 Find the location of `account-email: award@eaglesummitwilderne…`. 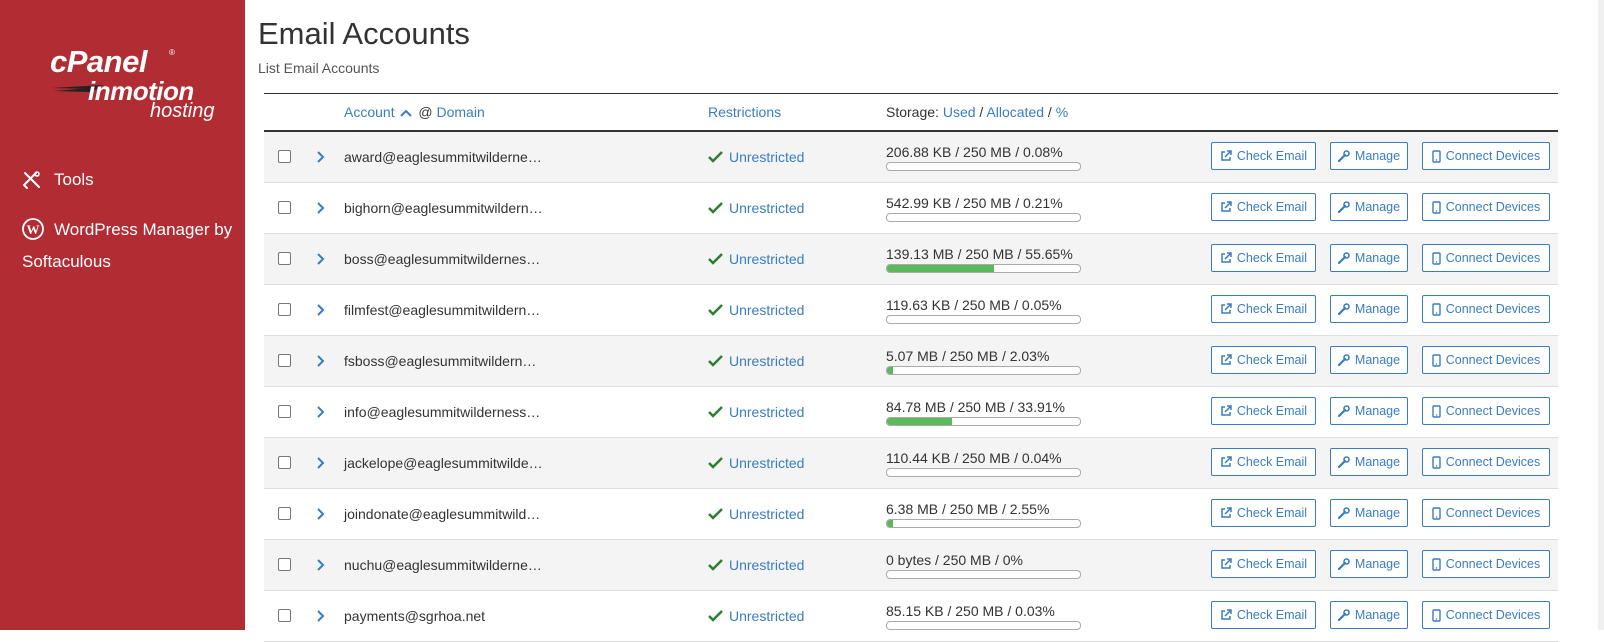

account-email: award@eaglesummitwilderne… is located at coordinates (443, 157).